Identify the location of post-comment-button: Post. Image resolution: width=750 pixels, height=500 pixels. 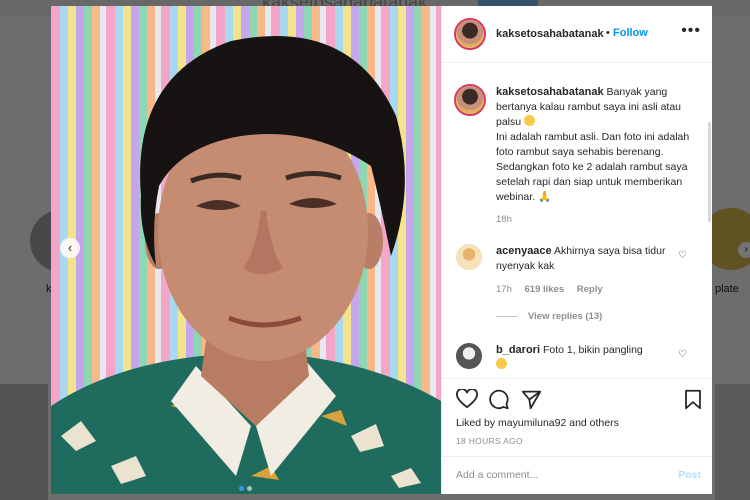
(689, 475).